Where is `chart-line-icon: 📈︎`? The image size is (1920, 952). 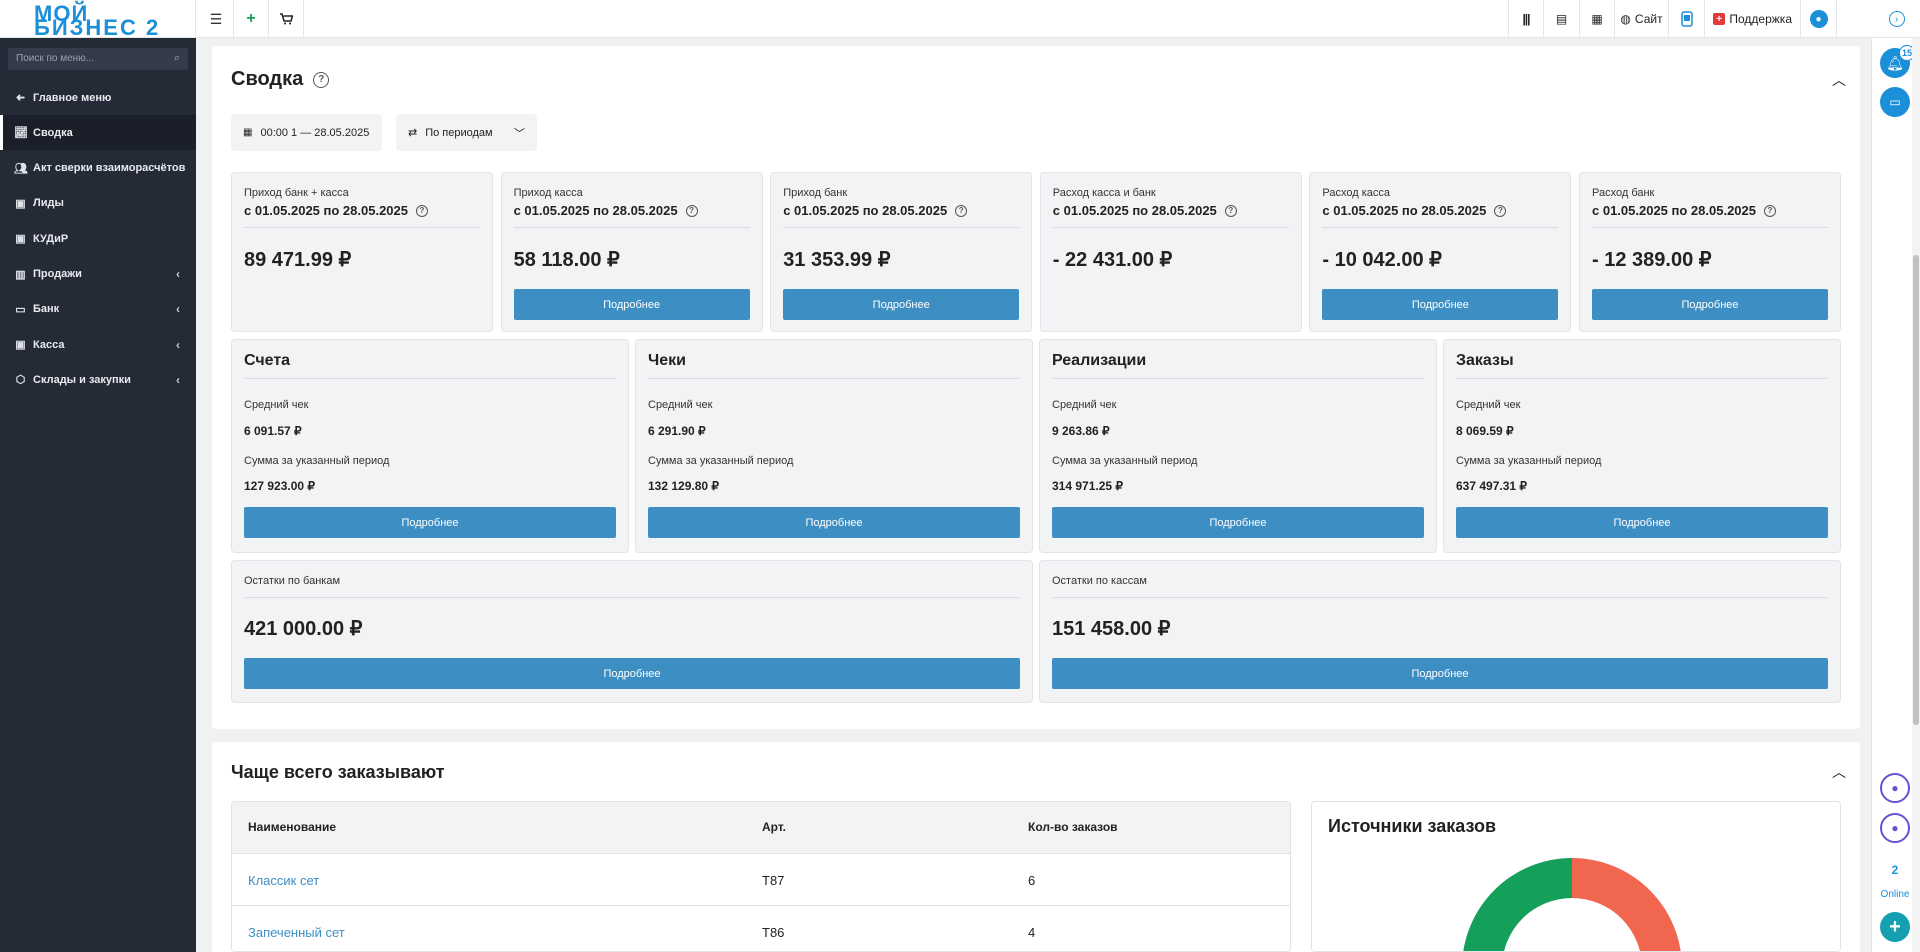 chart-line-icon: 📈︎ is located at coordinates (21, 133).